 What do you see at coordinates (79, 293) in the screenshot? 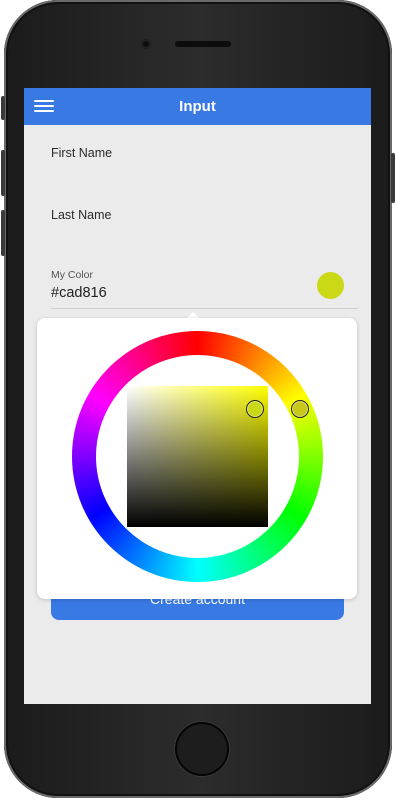
I see `color-input: #cad816` at bounding box center [79, 293].